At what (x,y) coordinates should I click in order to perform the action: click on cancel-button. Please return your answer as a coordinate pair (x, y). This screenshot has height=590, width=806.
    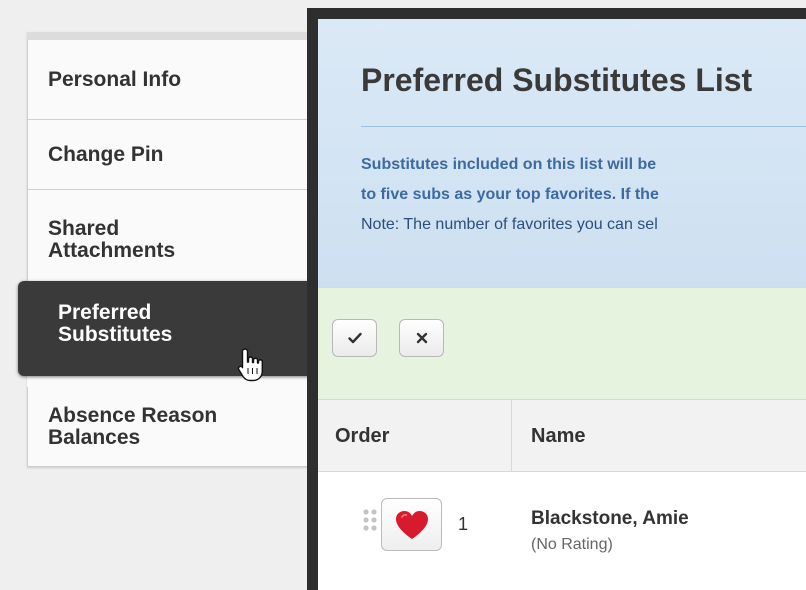
    Looking at the image, I should click on (421, 338).